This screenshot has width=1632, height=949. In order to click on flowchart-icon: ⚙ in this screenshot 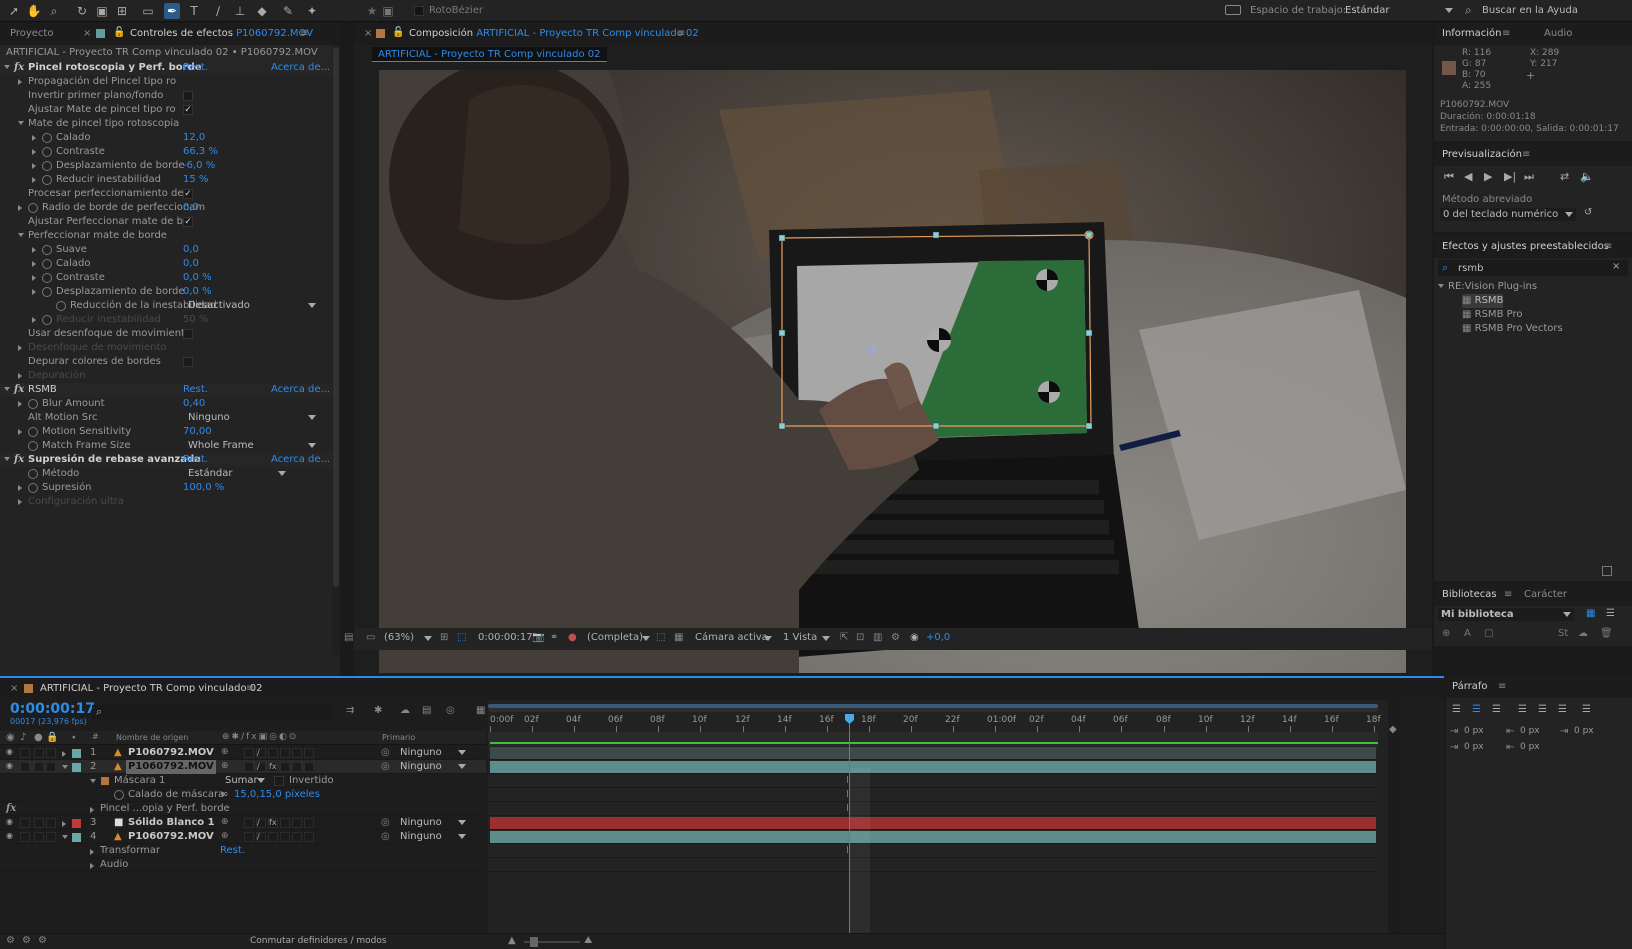, I will do `click(895, 637)`.